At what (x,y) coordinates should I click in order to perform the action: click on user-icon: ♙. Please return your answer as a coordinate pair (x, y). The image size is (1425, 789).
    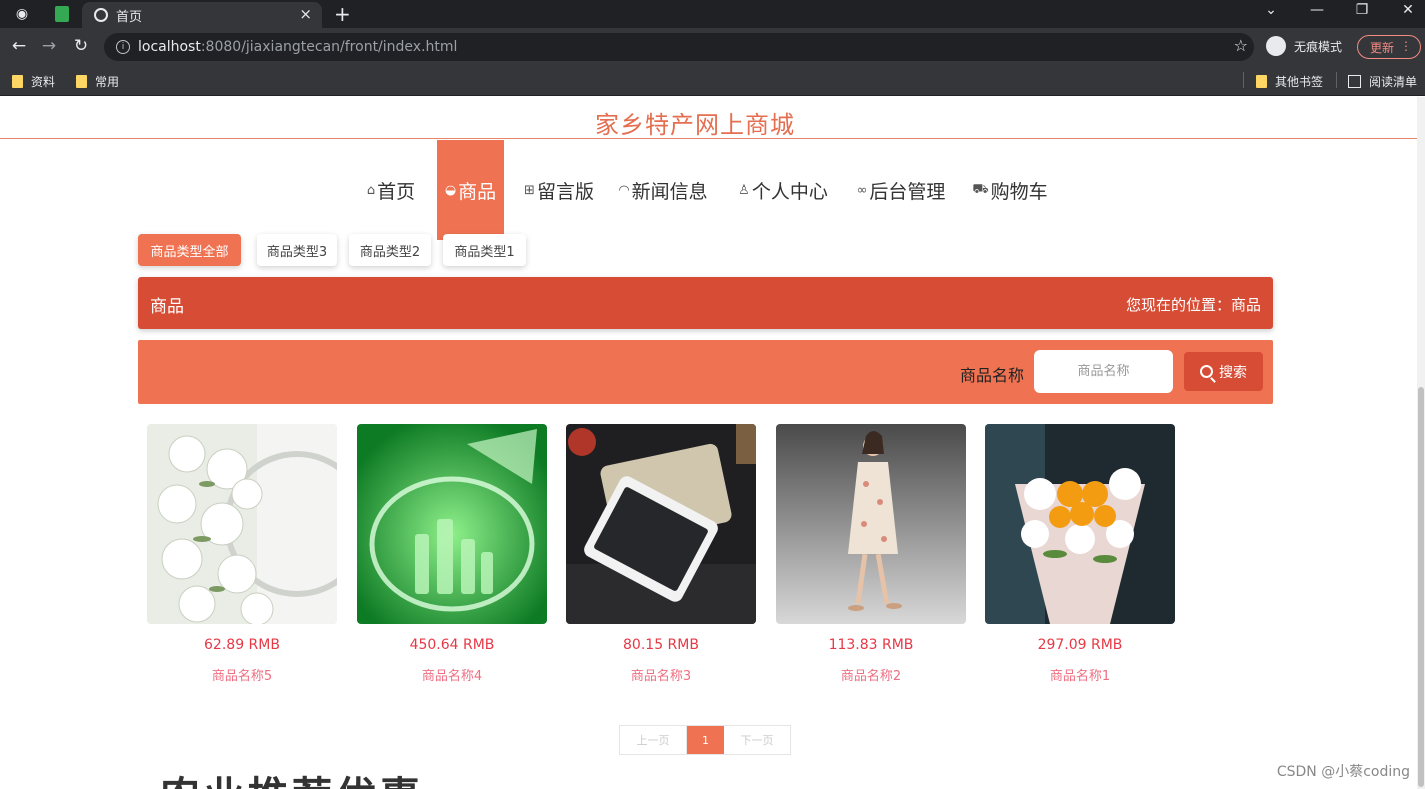
    Looking at the image, I should click on (744, 190).